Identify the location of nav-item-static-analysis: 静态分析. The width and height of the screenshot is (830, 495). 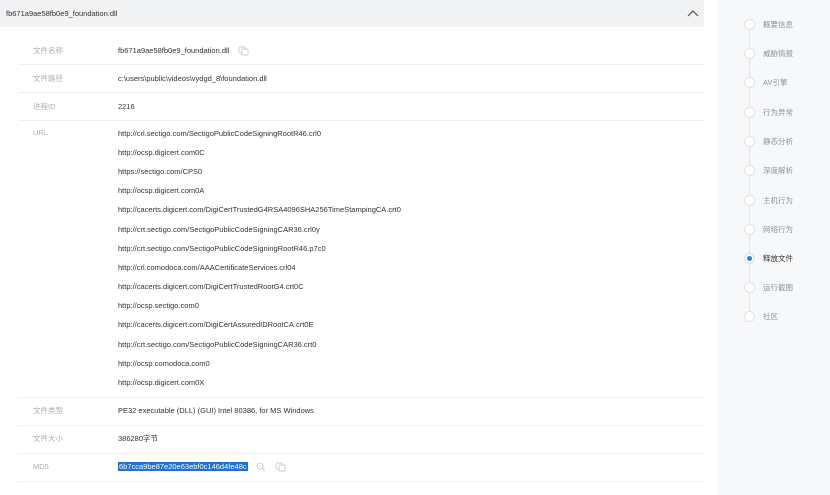
(768, 141).